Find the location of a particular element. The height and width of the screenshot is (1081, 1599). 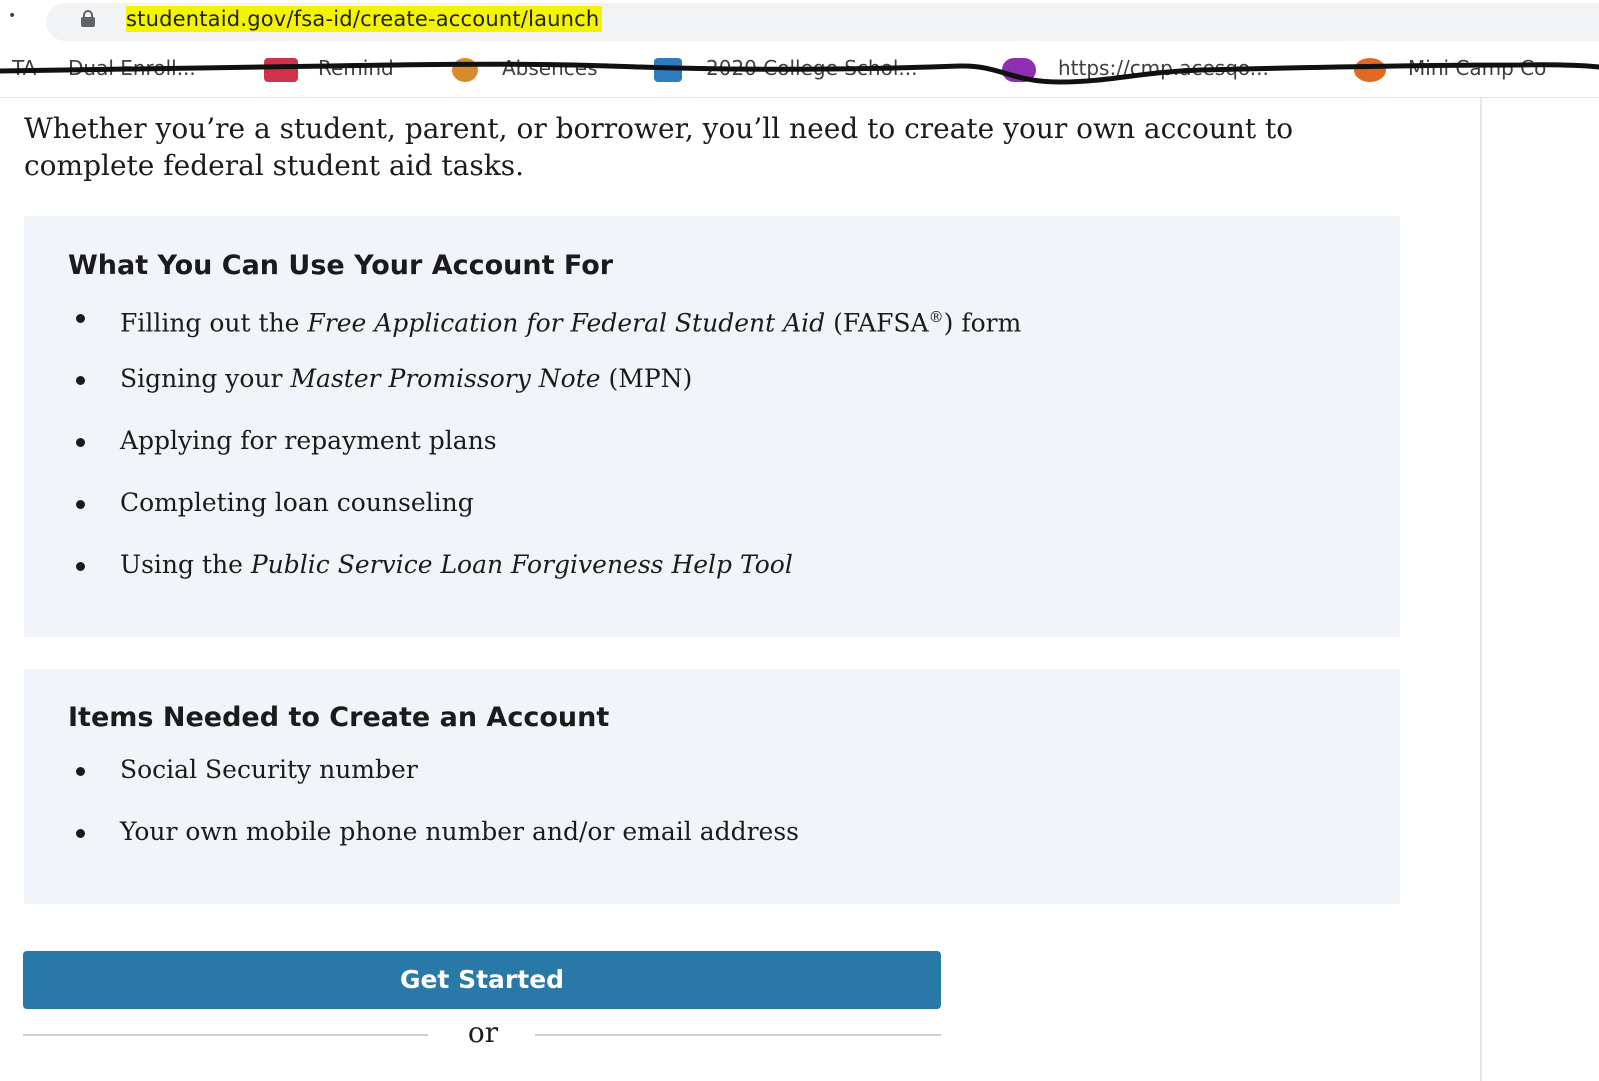

url-highlighted-domain: studentaid is located at coordinates (183, 19).